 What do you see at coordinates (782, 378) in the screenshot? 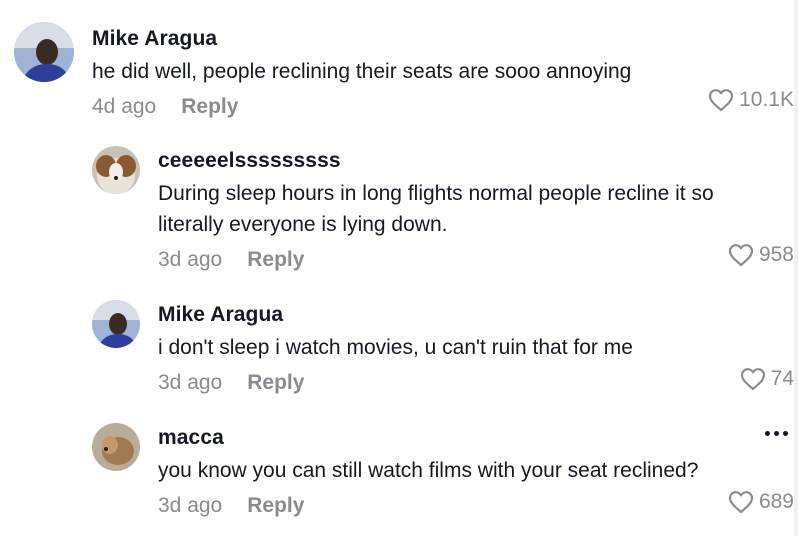
I see `like-count: 74` at bounding box center [782, 378].